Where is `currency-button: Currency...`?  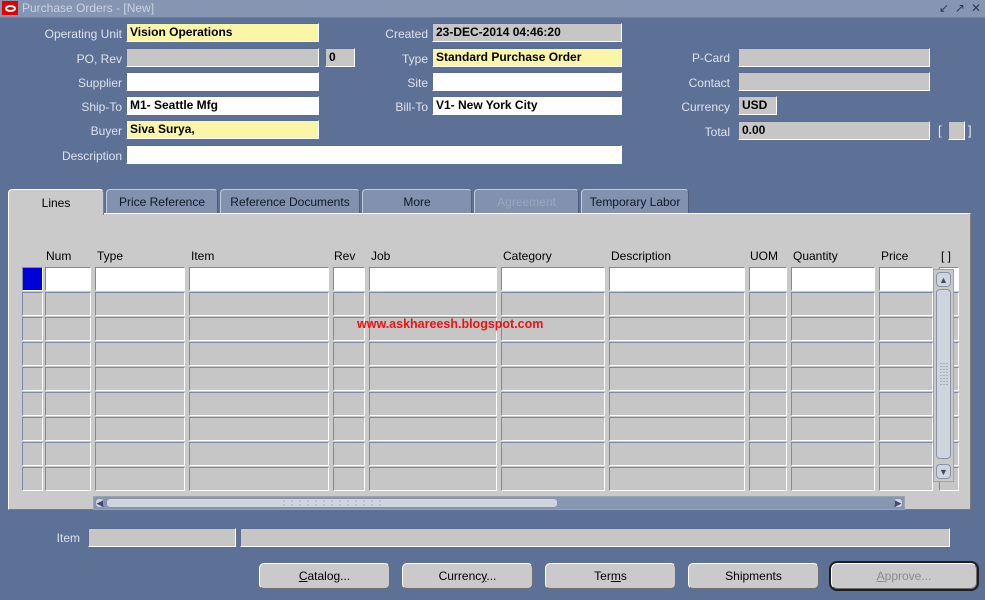 currency-button: Currency... is located at coordinates (467, 576).